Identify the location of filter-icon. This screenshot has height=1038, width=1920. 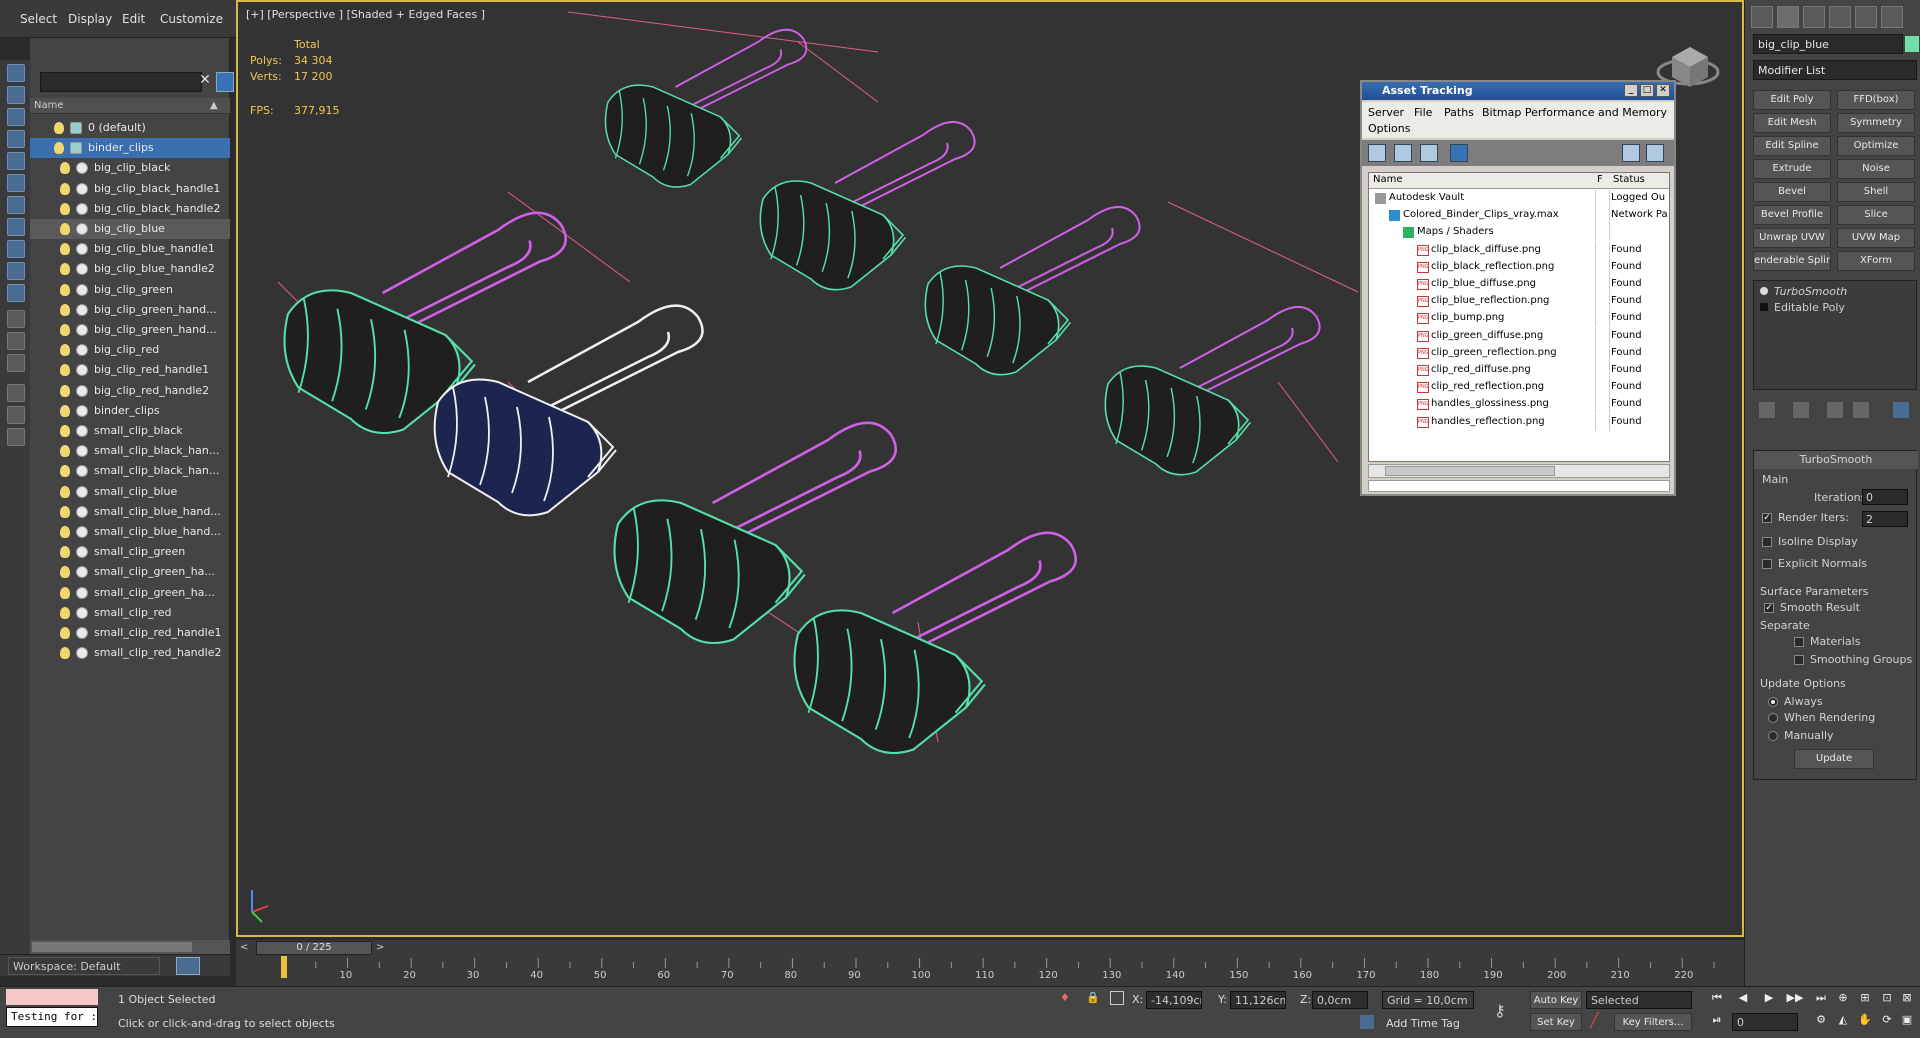
(16, 393).